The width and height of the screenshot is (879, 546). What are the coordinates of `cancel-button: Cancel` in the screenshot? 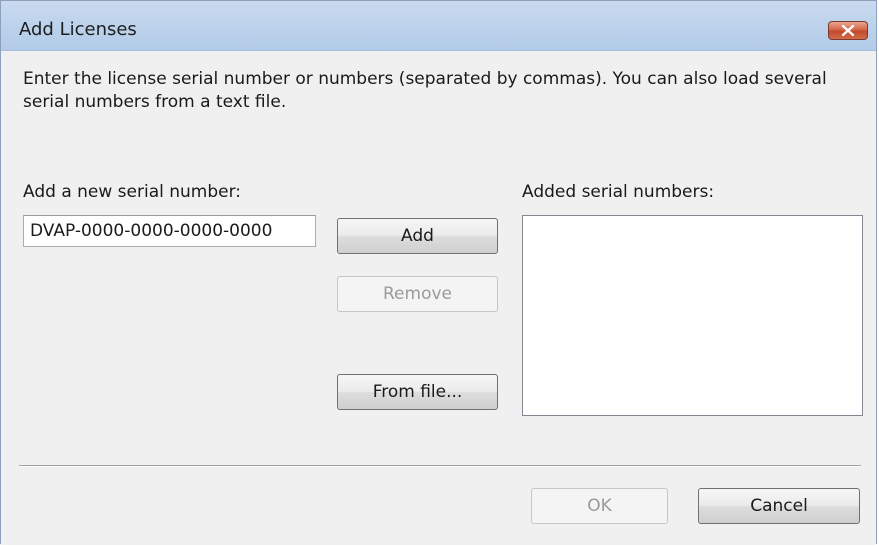 It's located at (779, 506).